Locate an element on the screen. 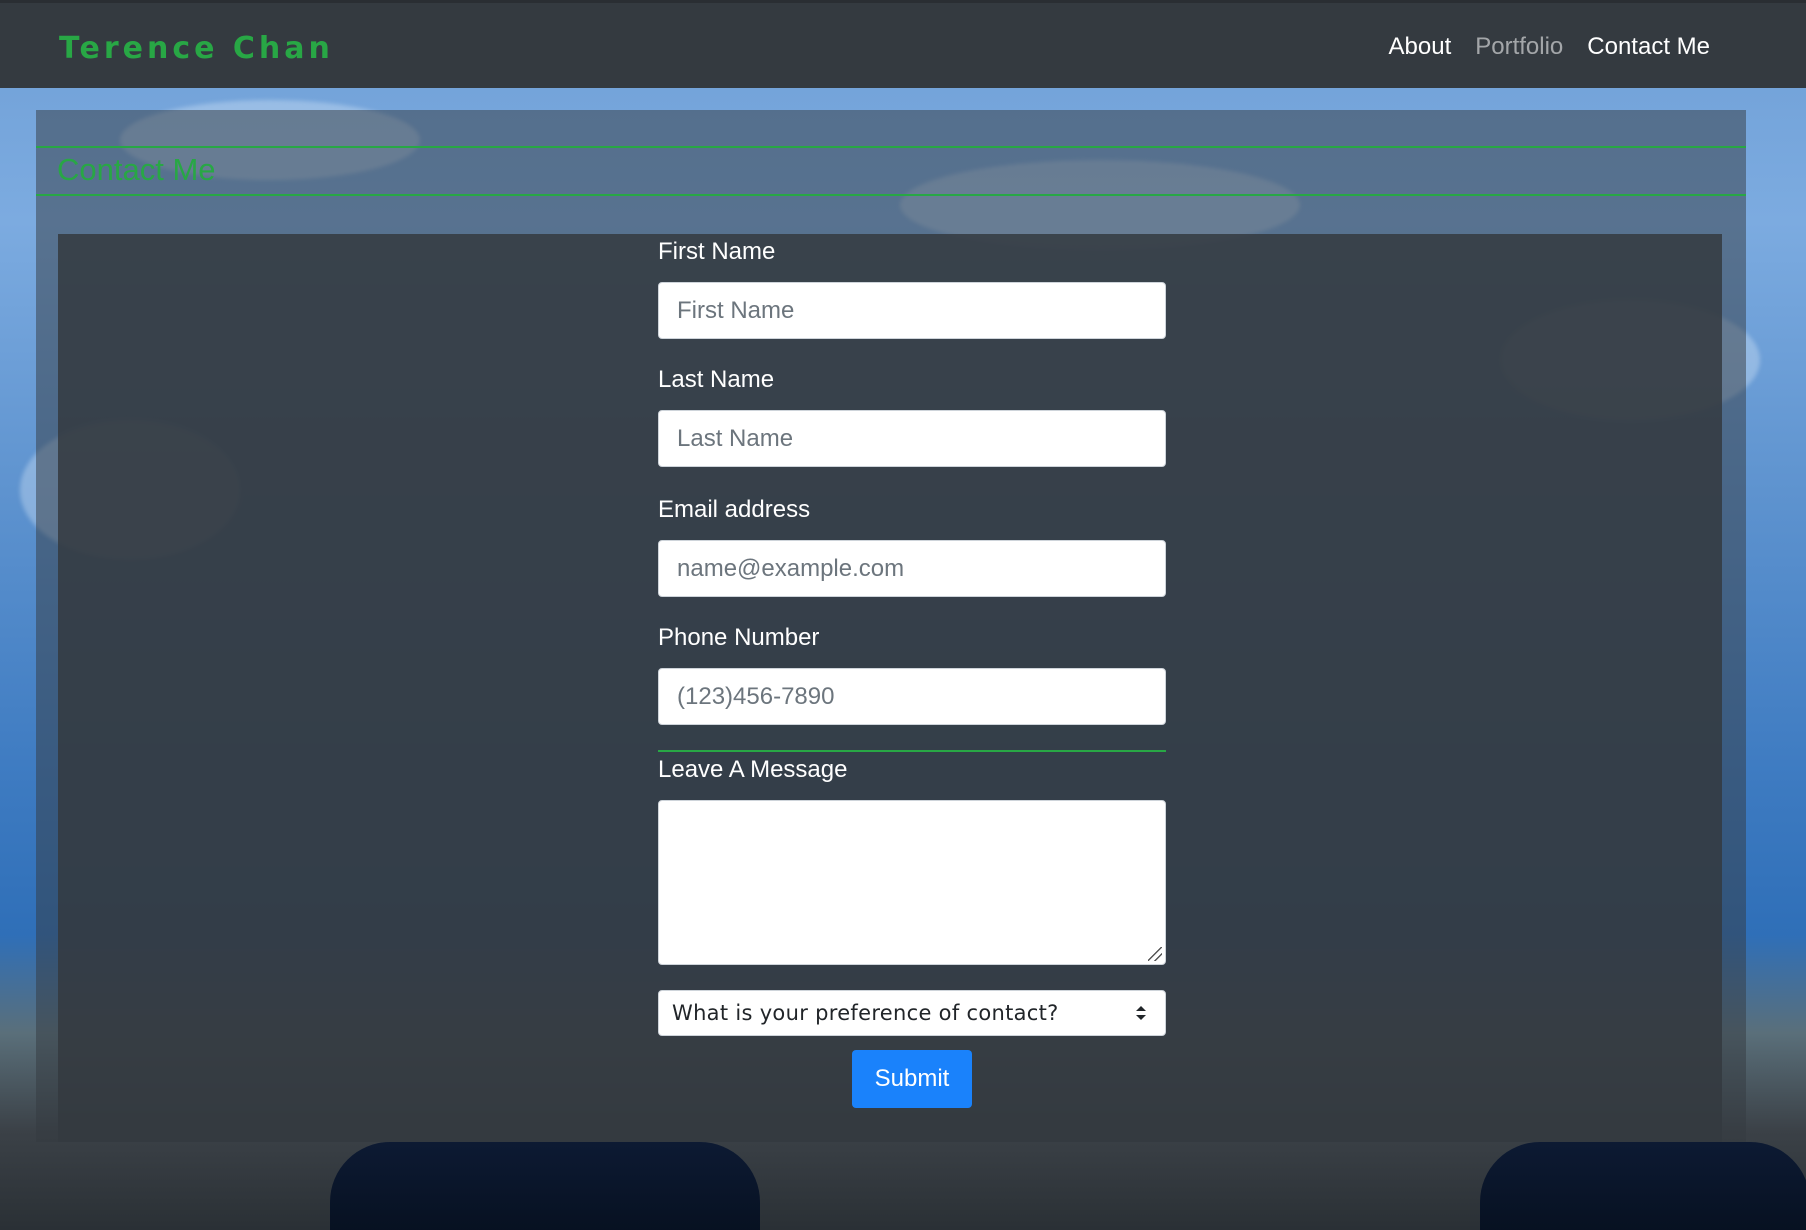  contact-preference-value: What is your preference of contact? is located at coordinates (865, 1013).